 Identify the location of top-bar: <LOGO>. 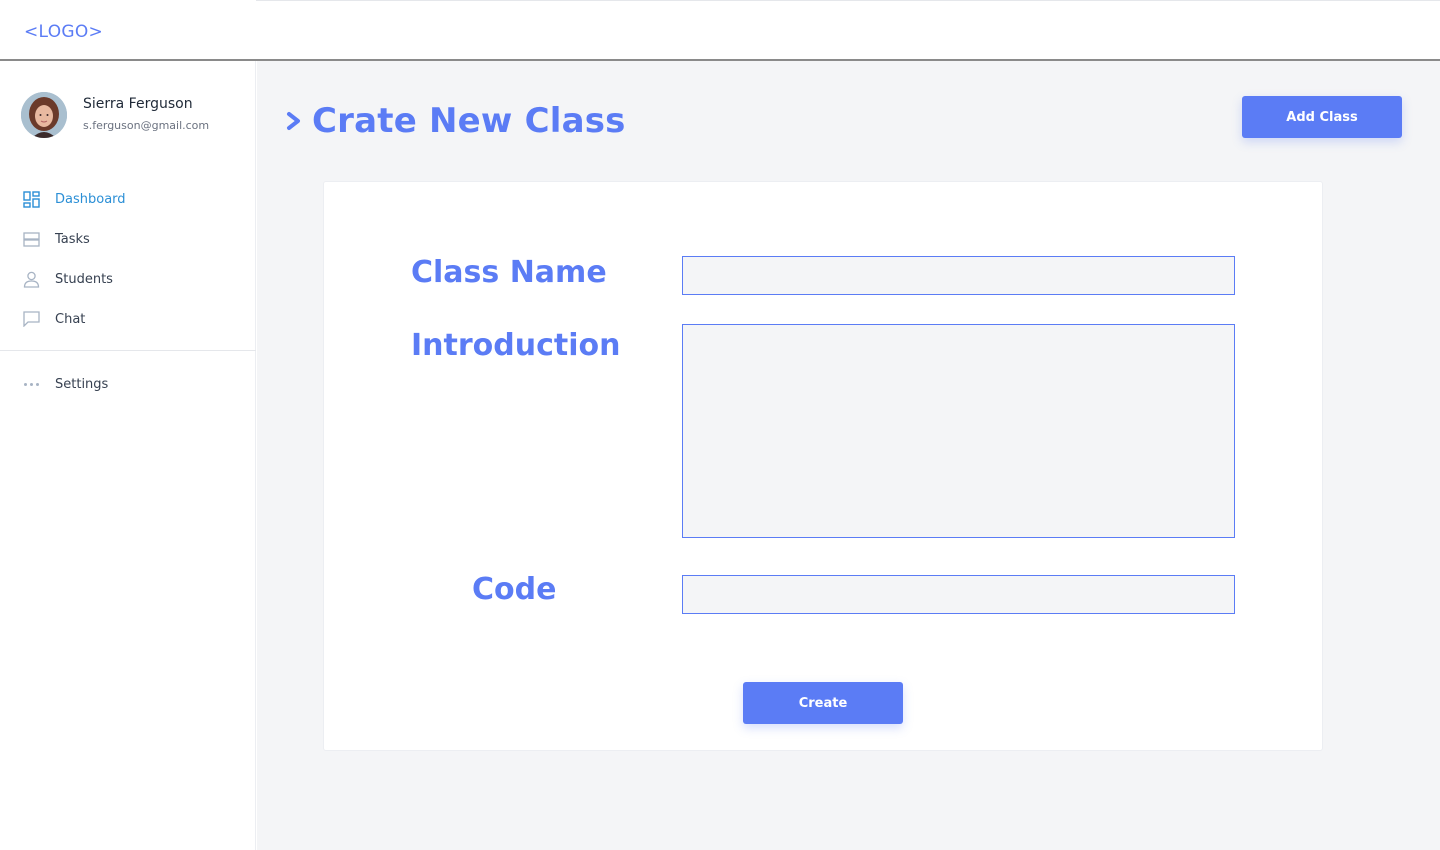
(720, 30).